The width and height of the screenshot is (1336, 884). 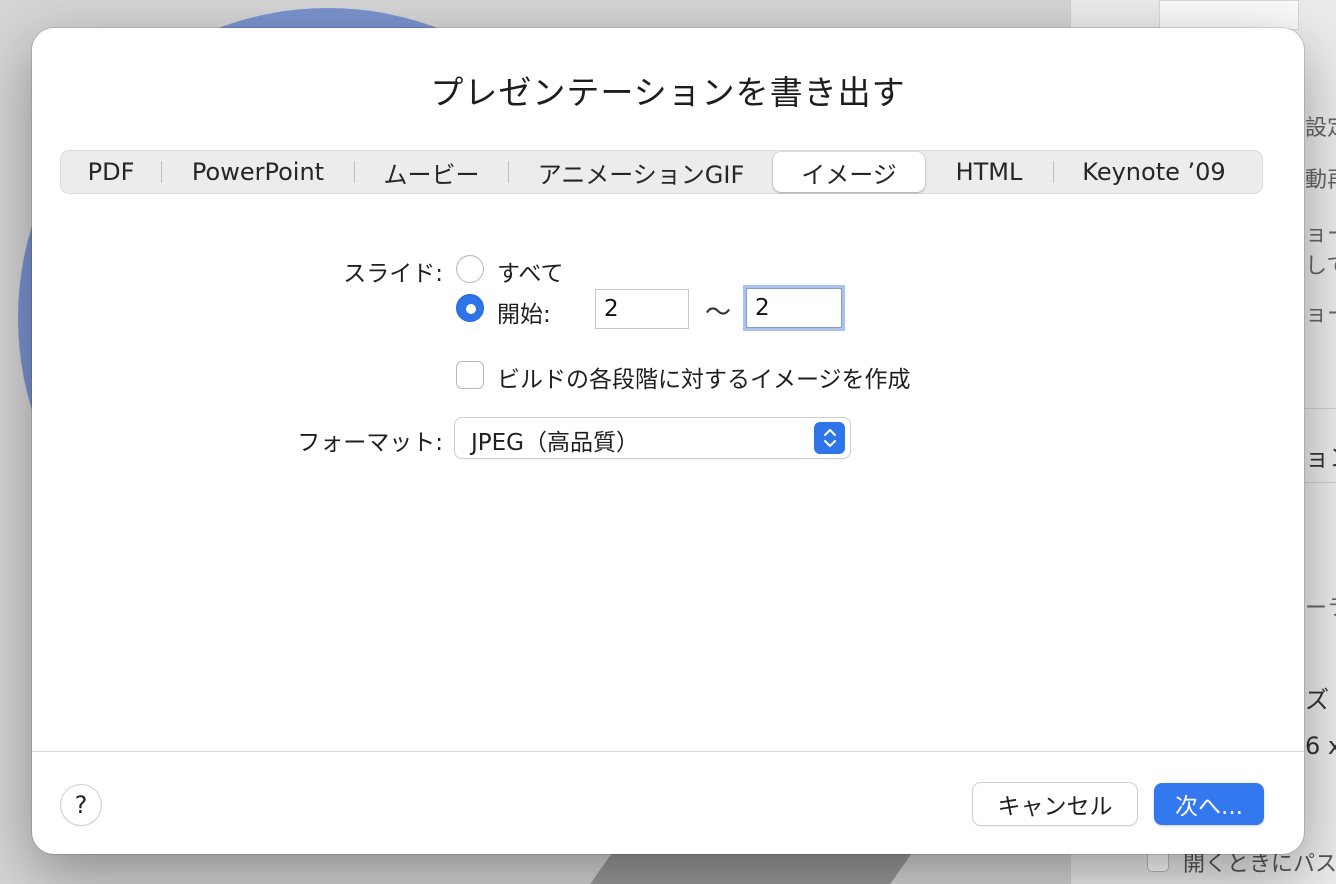 I want to click on chevron-up-down-icon, so click(x=829, y=438).